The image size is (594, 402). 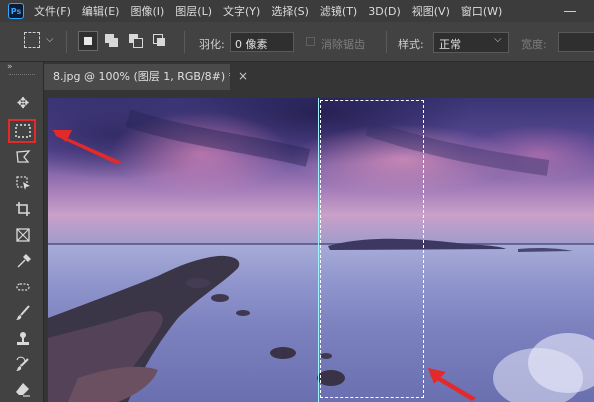 I want to click on healing-brush-icon, so click(x=23, y=287).